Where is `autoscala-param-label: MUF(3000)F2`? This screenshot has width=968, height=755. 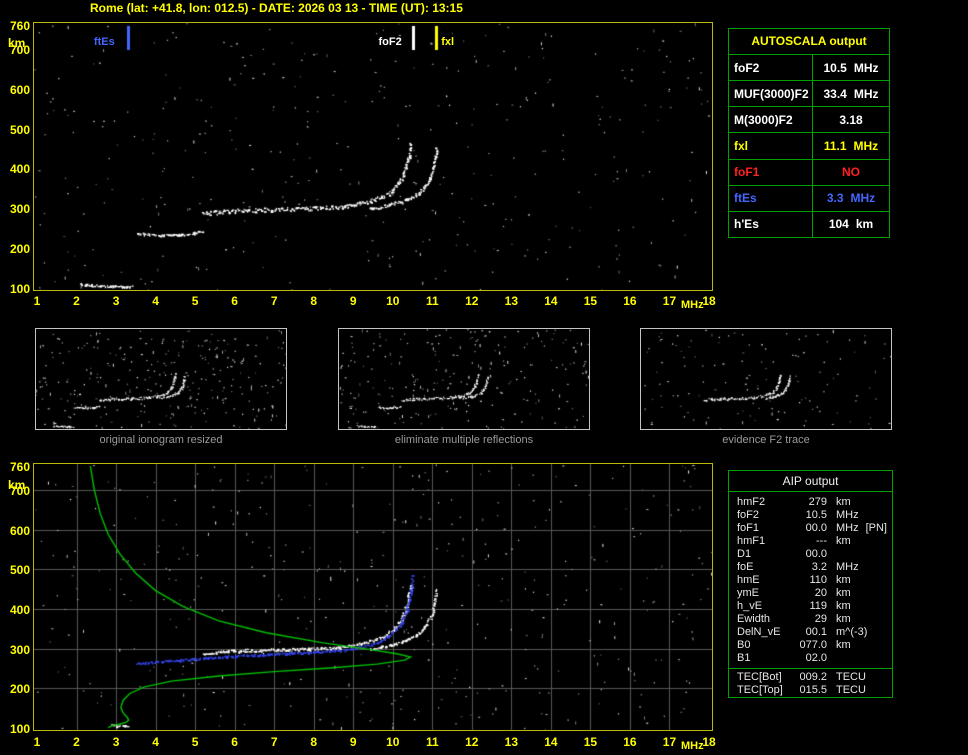 autoscala-param-label: MUF(3000)F2 is located at coordinates (771, 94).